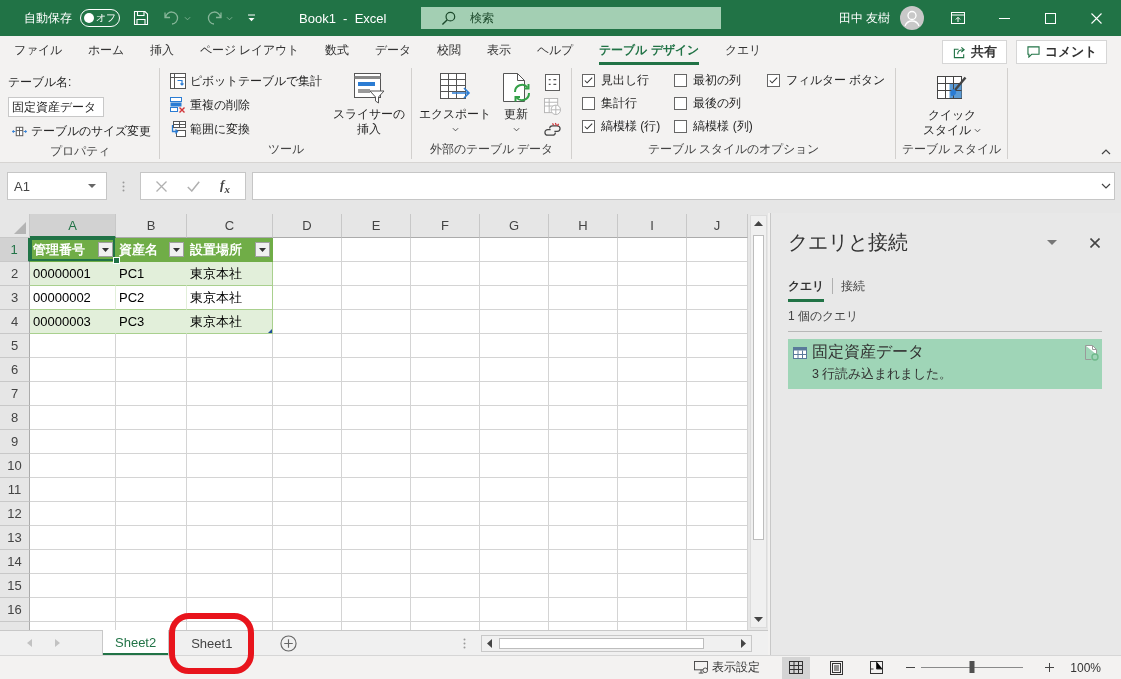  What do you see at coordinates (796, 667) in the screenshot?
I see `normal-view-button` at bounding box center [796, 667].